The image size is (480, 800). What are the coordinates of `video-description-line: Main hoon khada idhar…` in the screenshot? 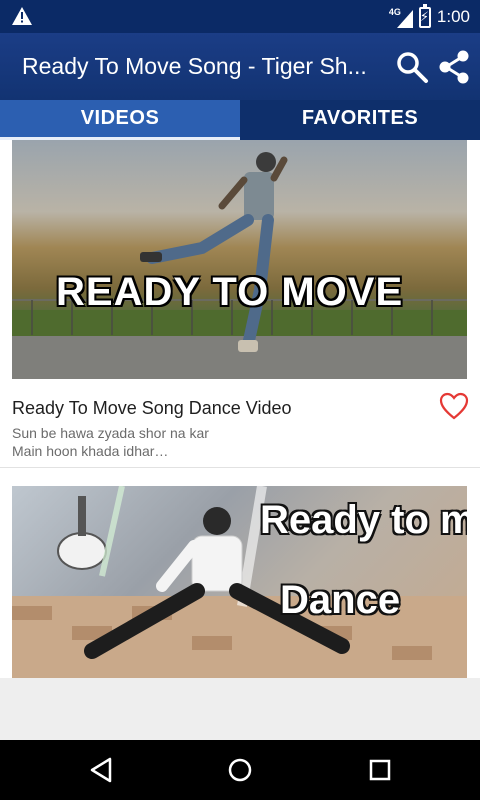 It's located at (90, 451).